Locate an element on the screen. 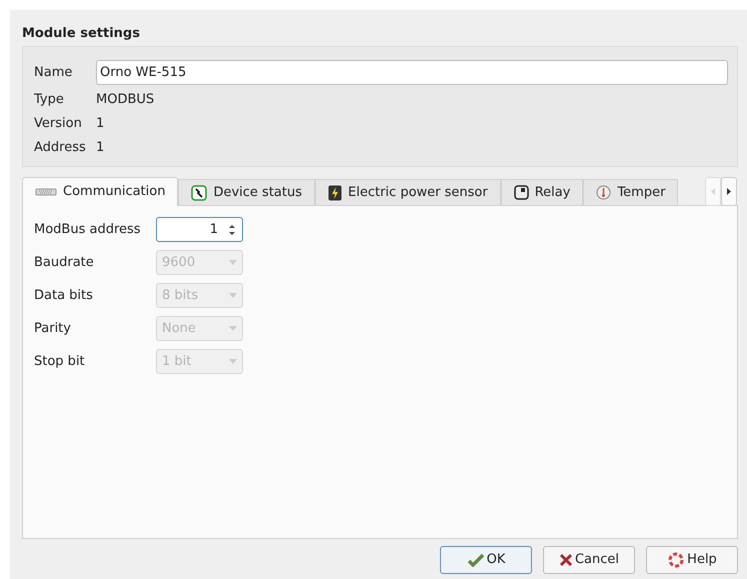  checkmark-icon is located at coordinates (475, 560).